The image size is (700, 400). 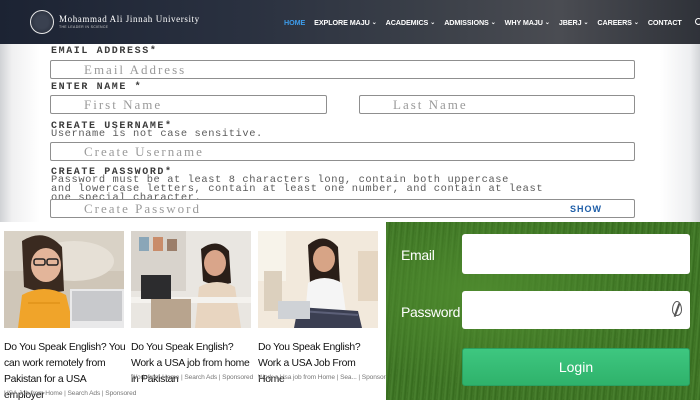 What do you see at coordinates (527, 22) in the screenshot?
I see `menu-item-why-maju: WHY MAJU ⌄` at bounding box center [527, 22].